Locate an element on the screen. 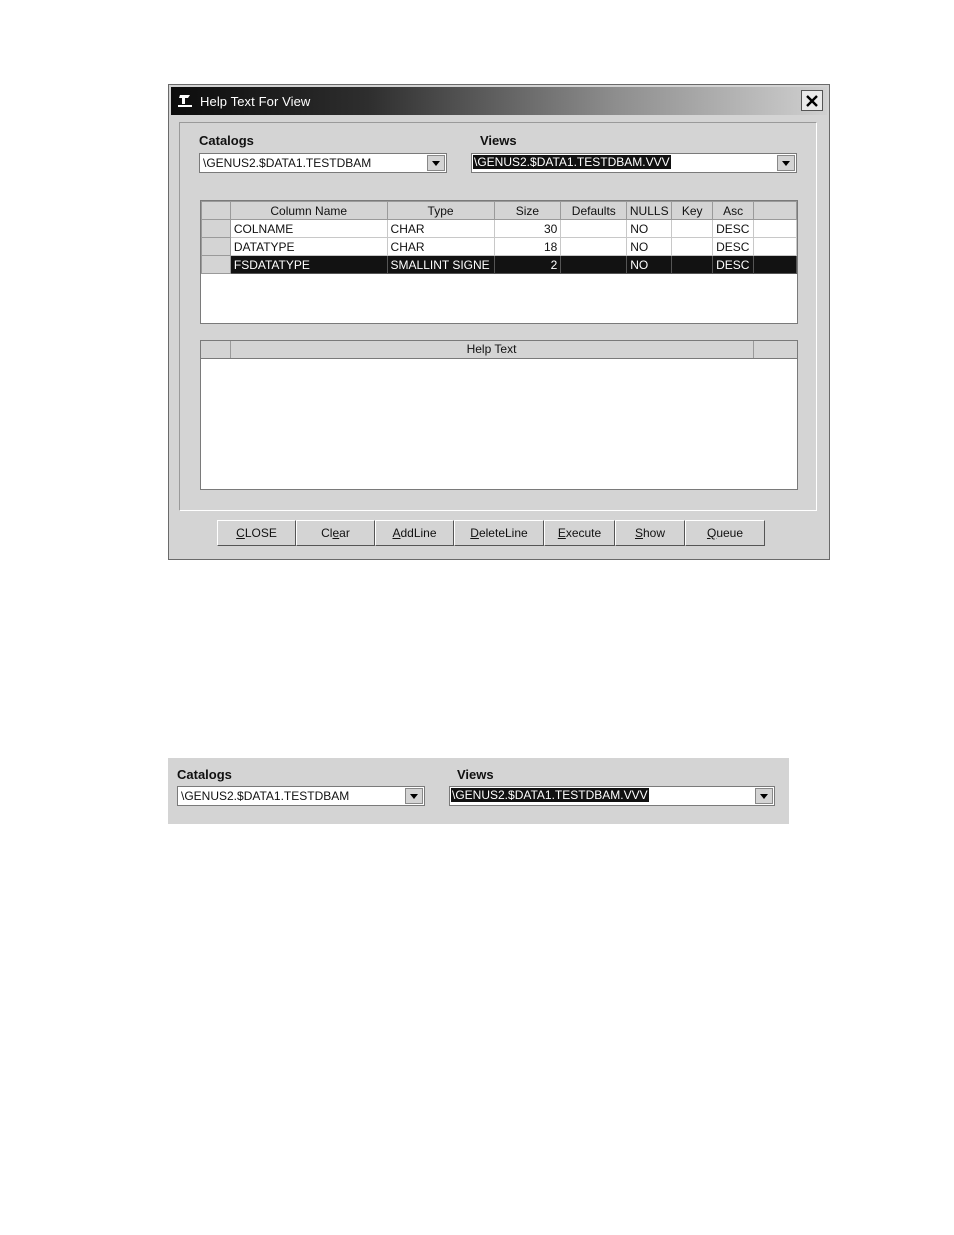  table-row-selected: FSDATATYPE SMALLINT SIGNE 2 NO DESC is located at coordinates (499, 264).